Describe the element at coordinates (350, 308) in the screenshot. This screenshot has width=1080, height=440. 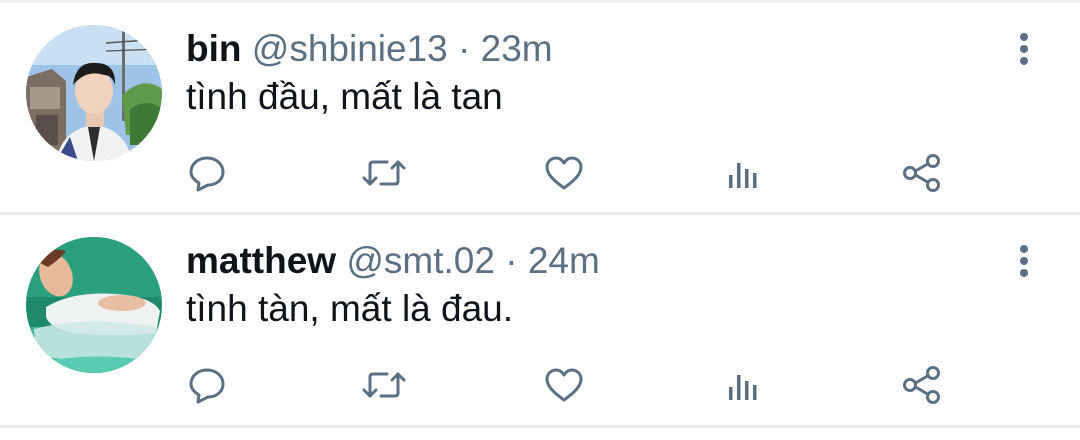
I see `tweet-text: tình tàn, mất là đau.` at that location.